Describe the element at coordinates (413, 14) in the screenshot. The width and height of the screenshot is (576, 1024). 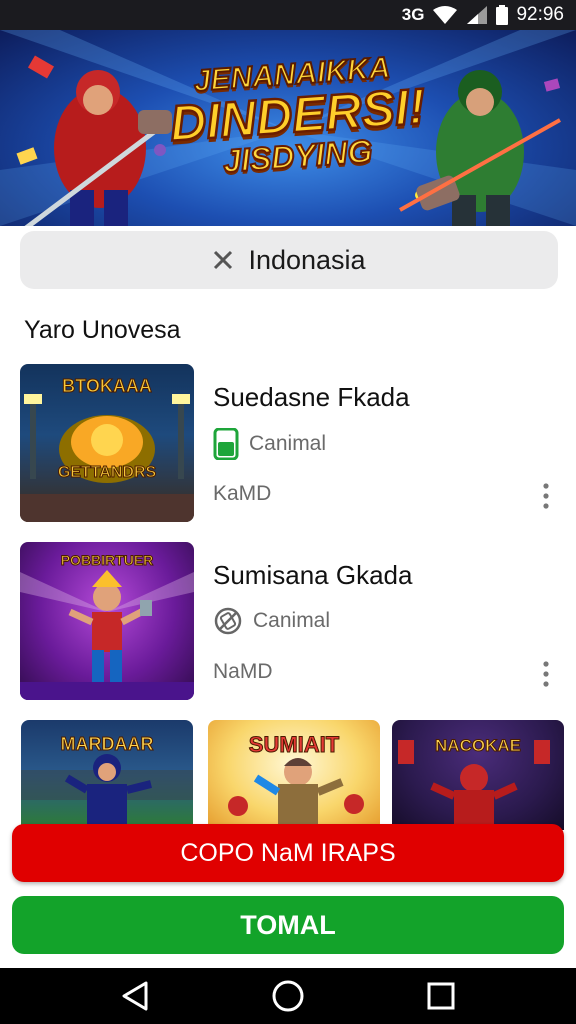
I see `network-label: 3G` at that location.